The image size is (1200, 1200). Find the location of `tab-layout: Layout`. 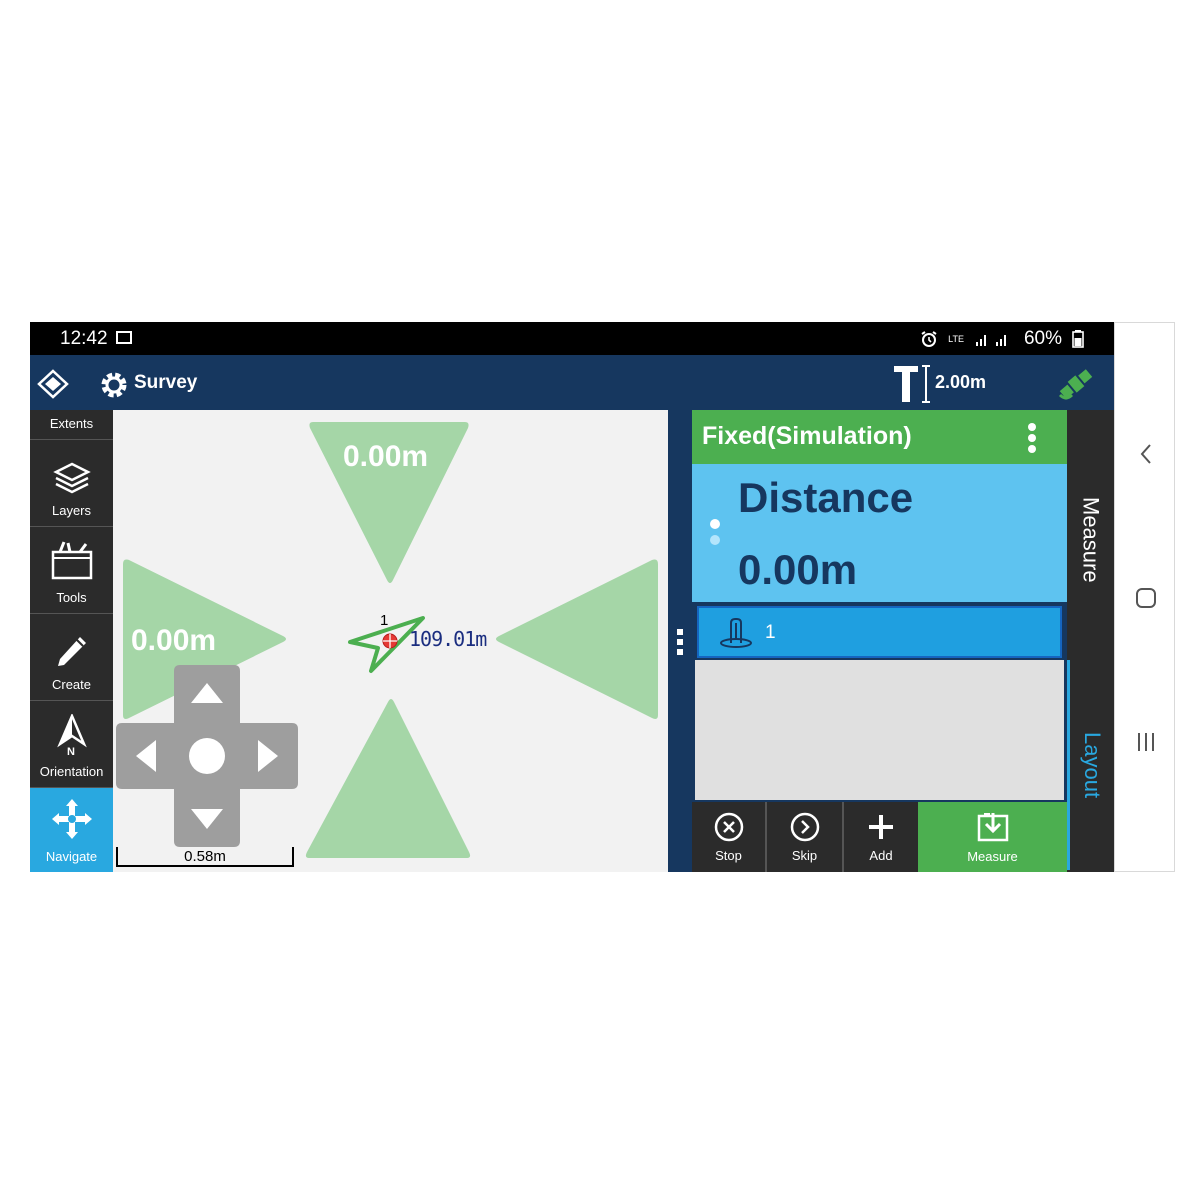

tab-layout: Layout is located at coordinates (1090, 765).